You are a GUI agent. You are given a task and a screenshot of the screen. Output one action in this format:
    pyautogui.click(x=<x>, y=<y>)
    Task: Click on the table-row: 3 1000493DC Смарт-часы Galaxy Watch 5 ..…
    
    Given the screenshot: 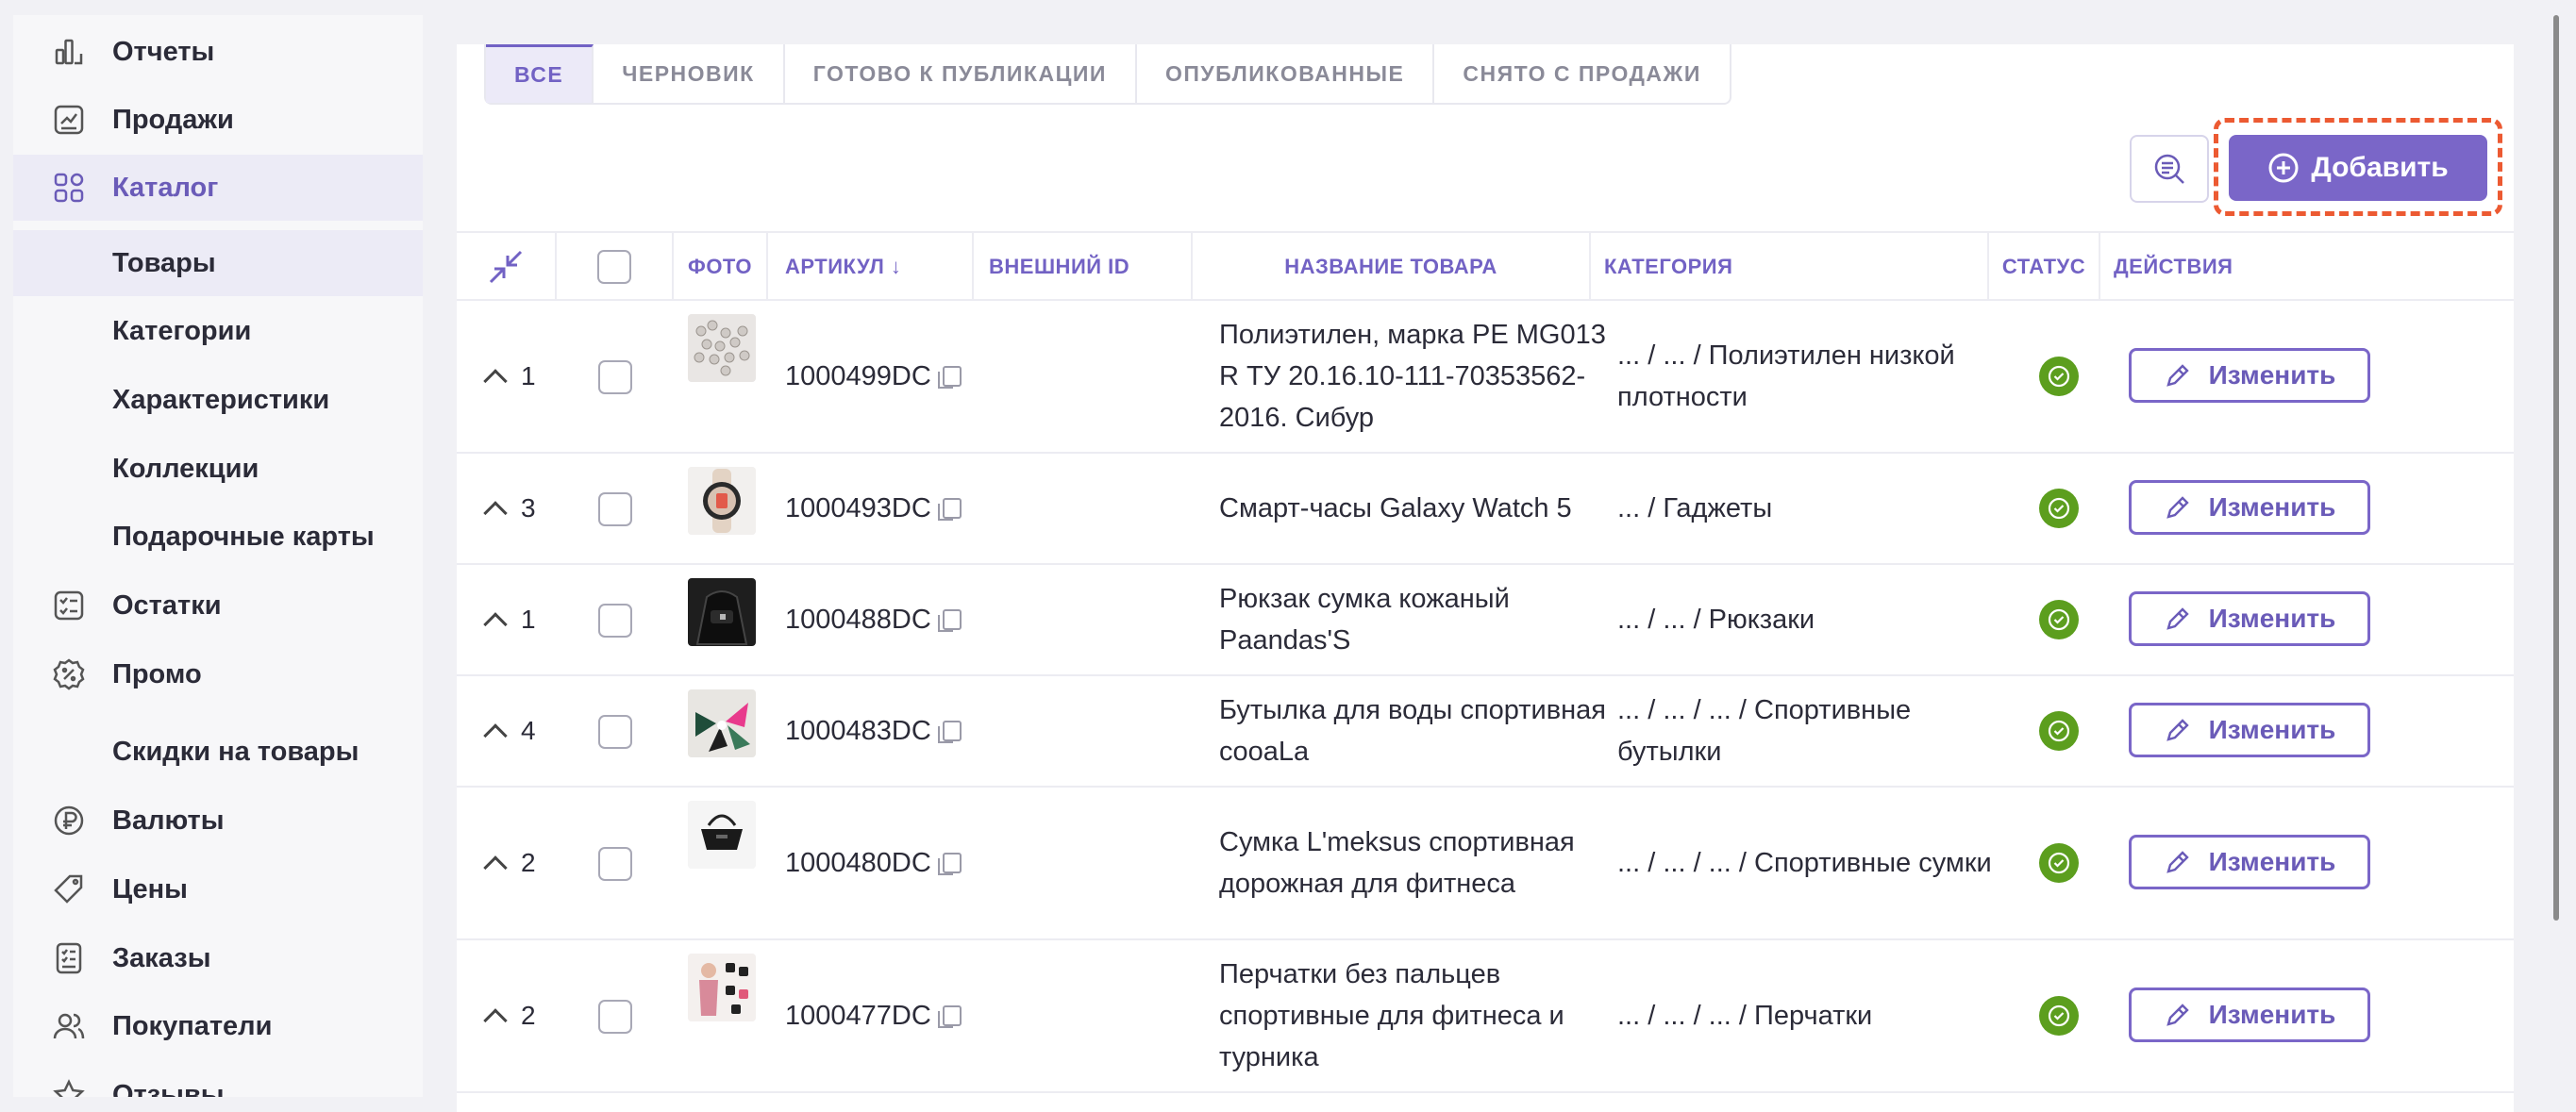 What is the action you would take?
    pyautogui.click(x=1485, y=509)
    